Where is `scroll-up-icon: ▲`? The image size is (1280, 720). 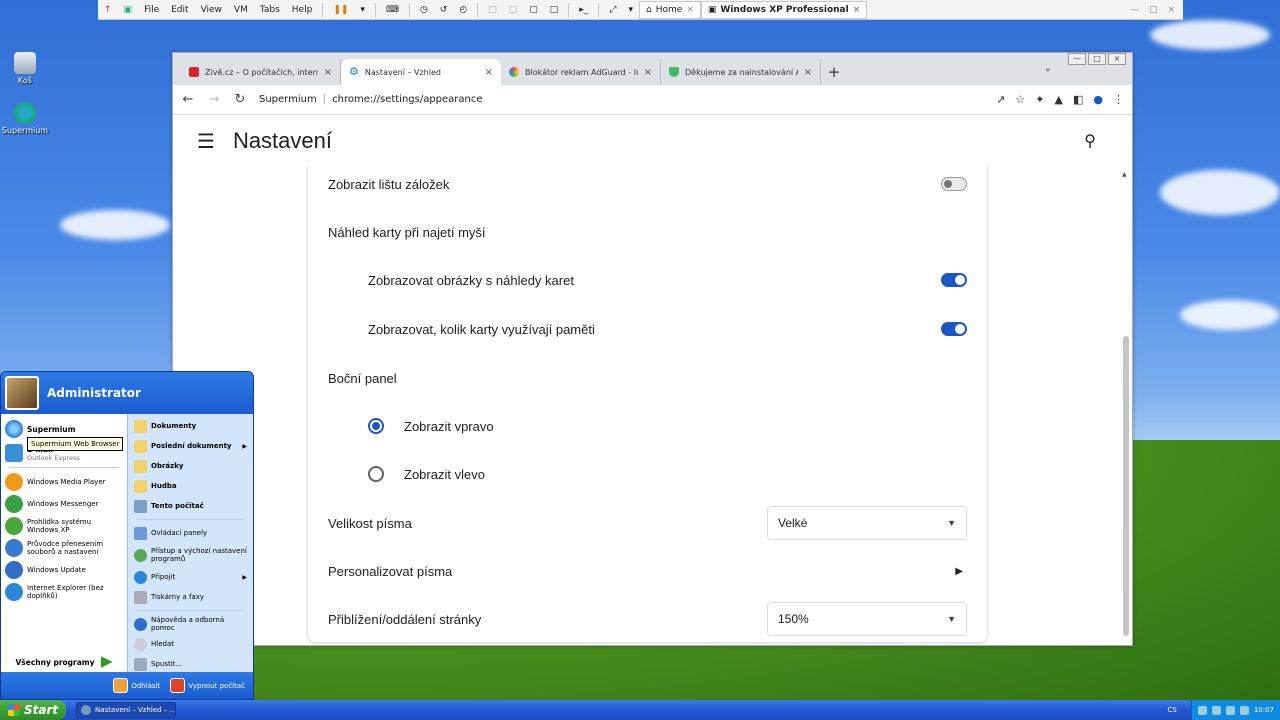 scroll-up-icon: ▲ is located at coordinates (1124, 174).